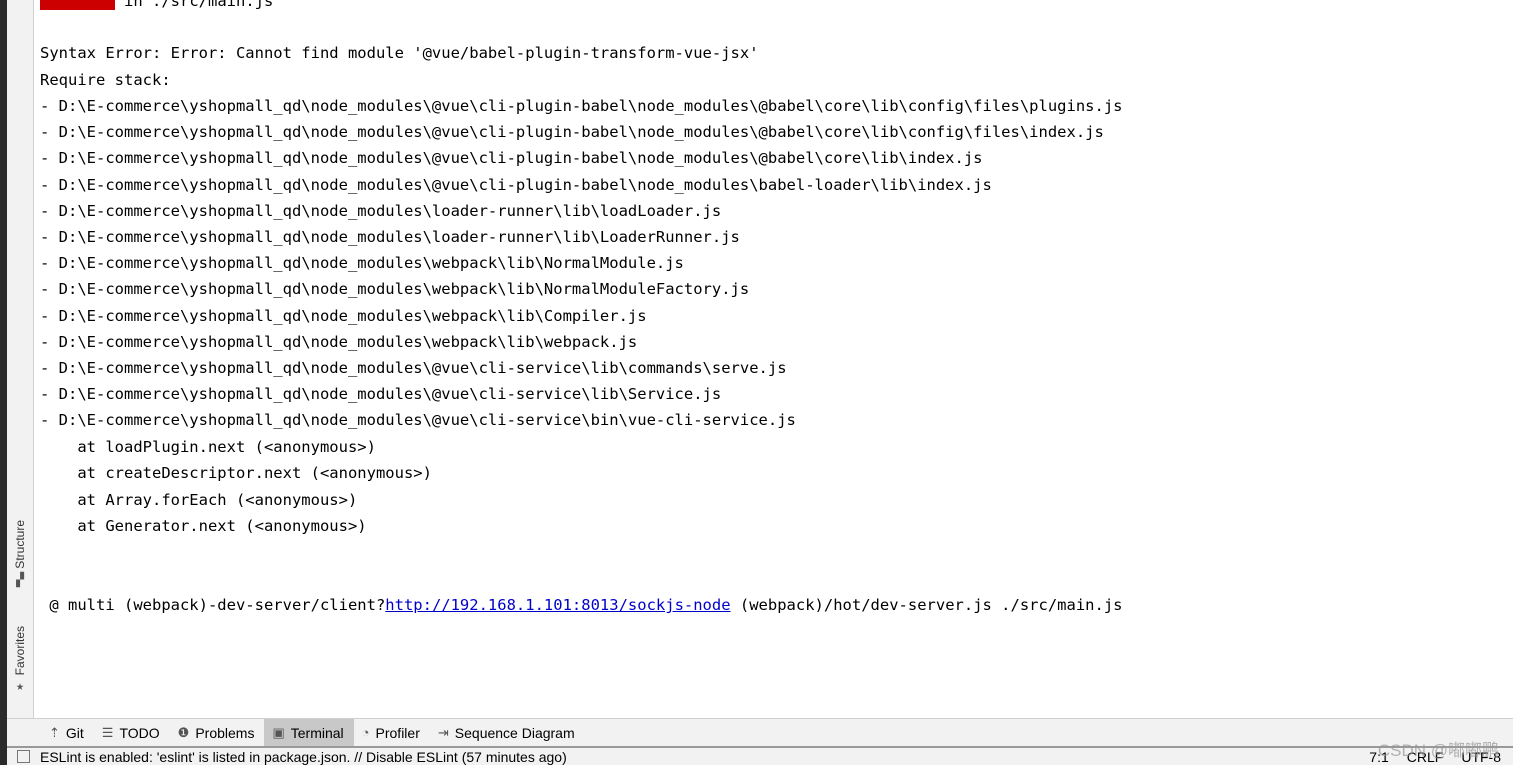  I want to click on call-stack-line: at Generator.next (<anonymous>), so click(203, 525).